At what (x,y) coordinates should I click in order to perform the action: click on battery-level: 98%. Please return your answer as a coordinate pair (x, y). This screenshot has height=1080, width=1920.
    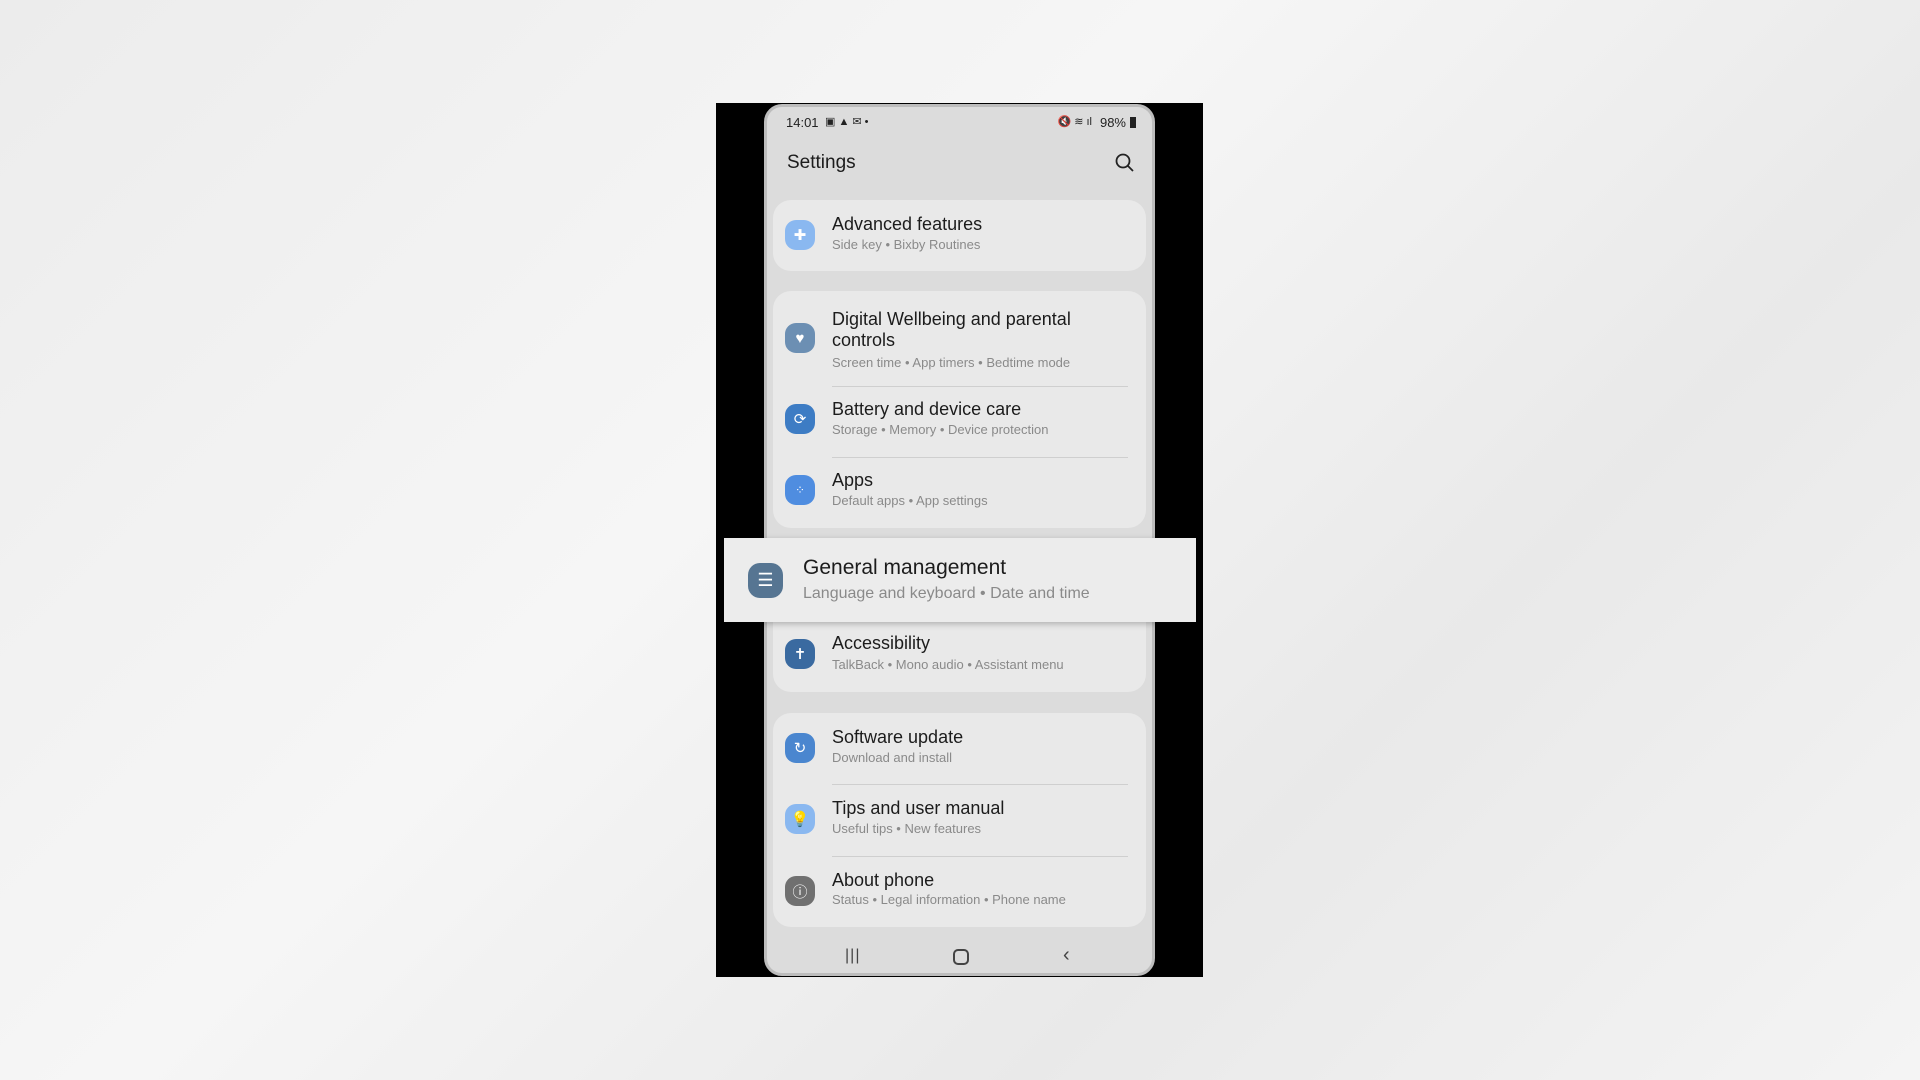
    Looking at the image, I should click on (1112, 122).